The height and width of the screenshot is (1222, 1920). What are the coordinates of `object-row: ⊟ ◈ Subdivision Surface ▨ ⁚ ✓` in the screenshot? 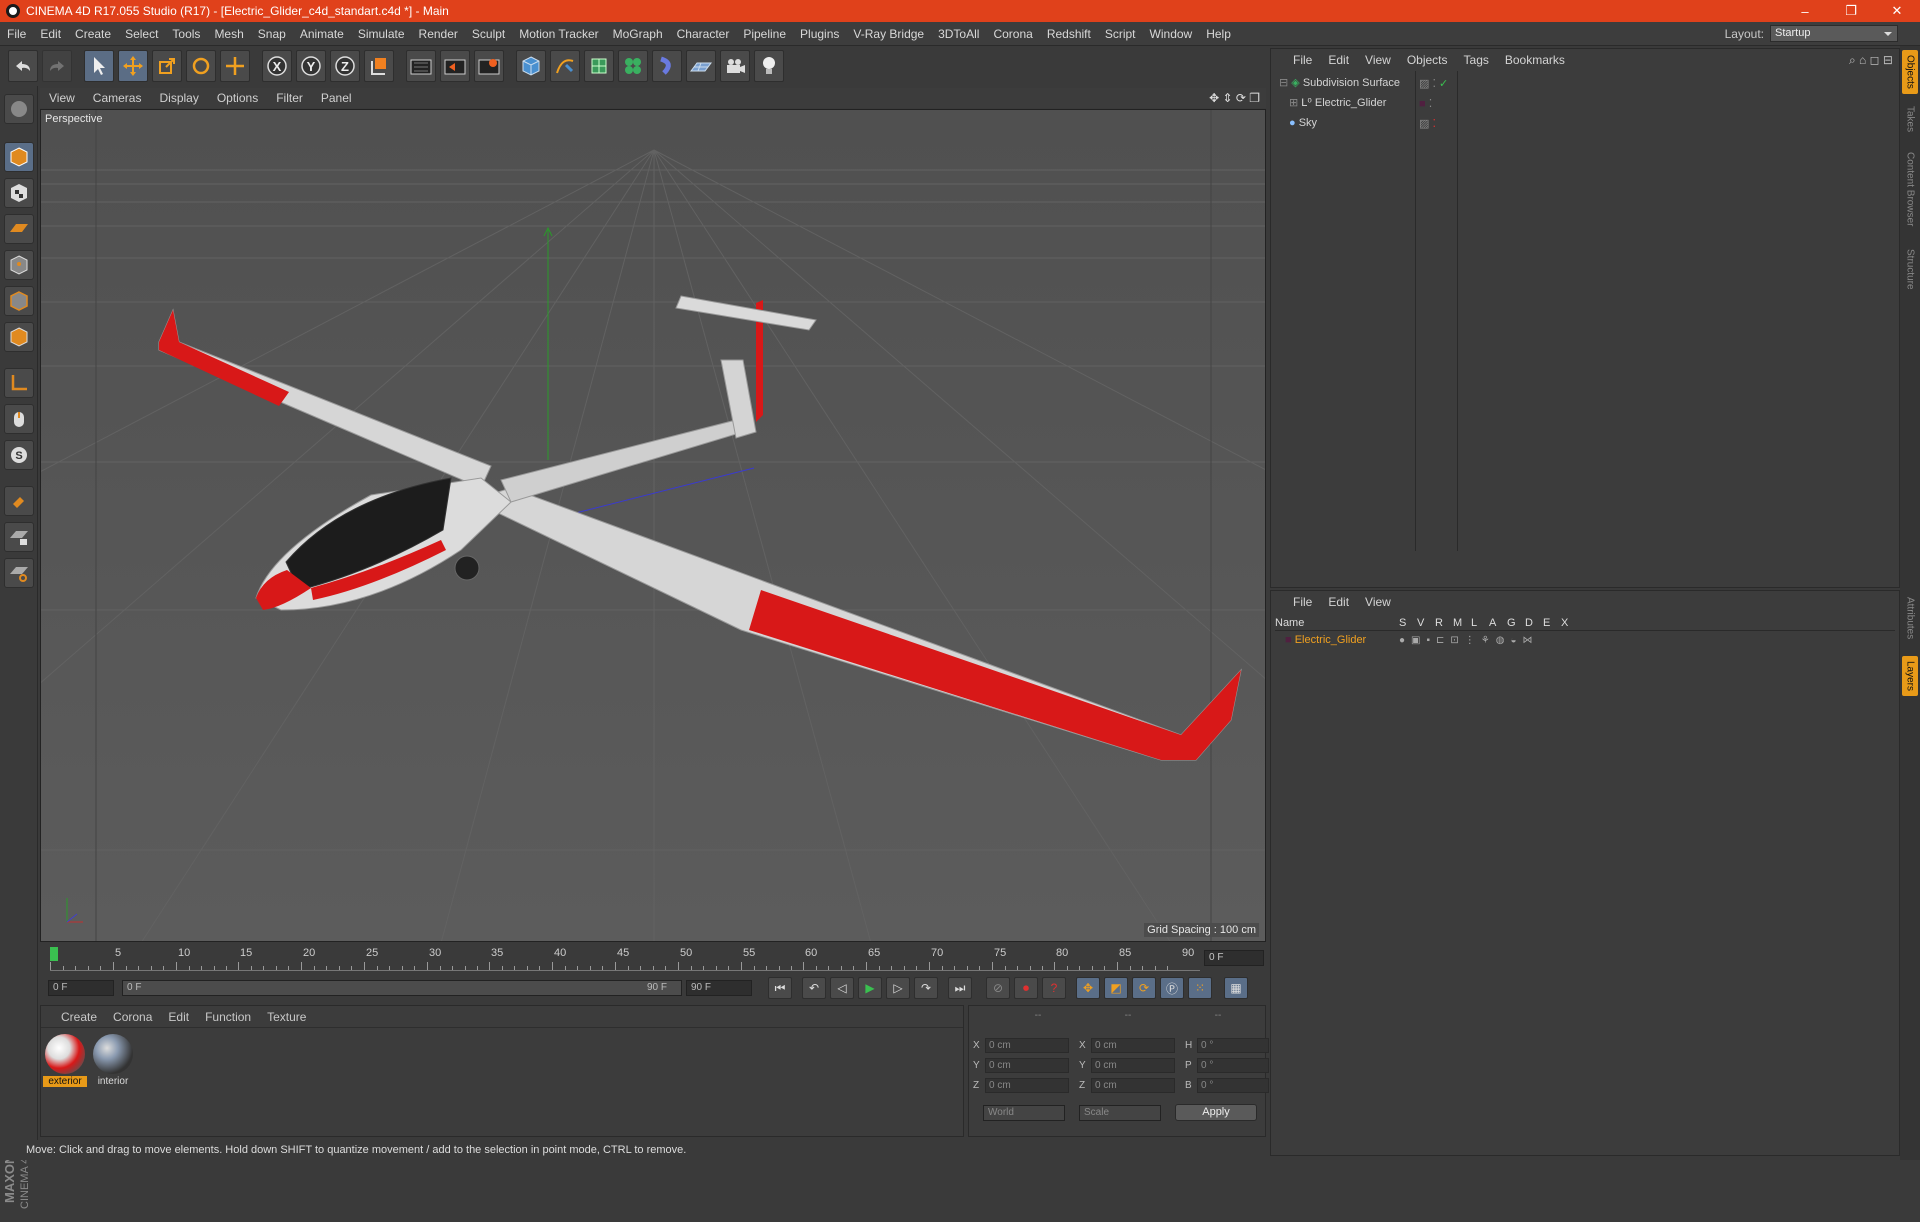 It's located at (1586, 83).